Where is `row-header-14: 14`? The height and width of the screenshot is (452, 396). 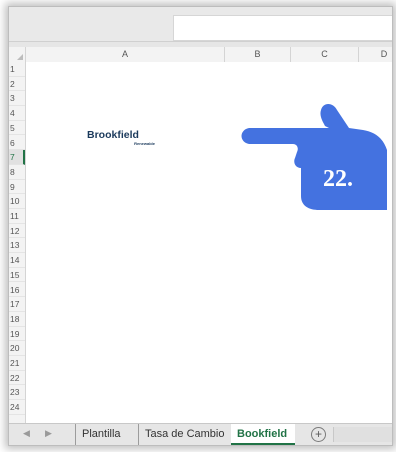 row-header-14: 14 is located at coordinates (17, 260).